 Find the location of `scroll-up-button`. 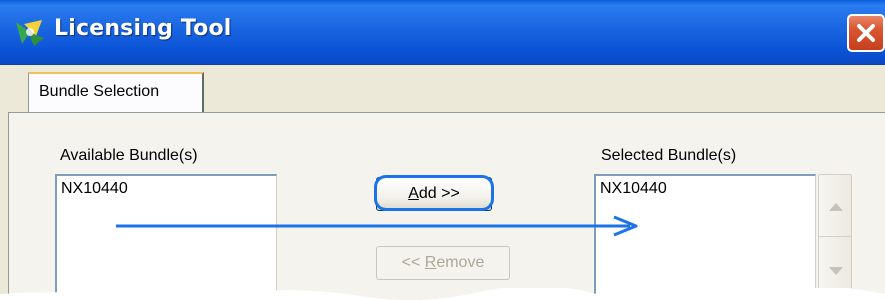

scroll-up-button is located at coordinates (835, 206).